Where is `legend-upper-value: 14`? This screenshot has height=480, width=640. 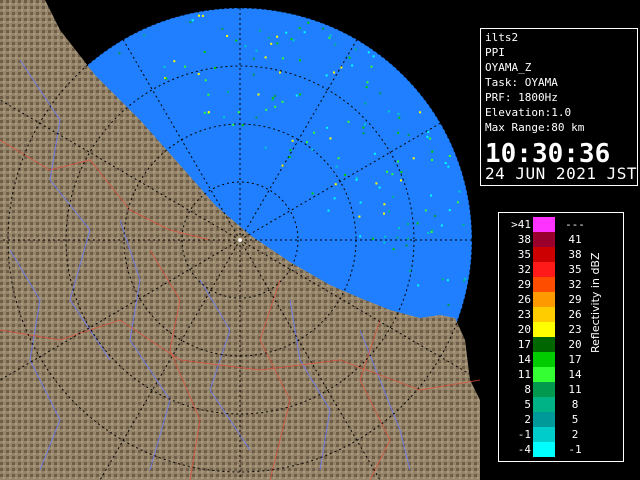
legend-upper-value: 14 is located at coordinates (575, 374).